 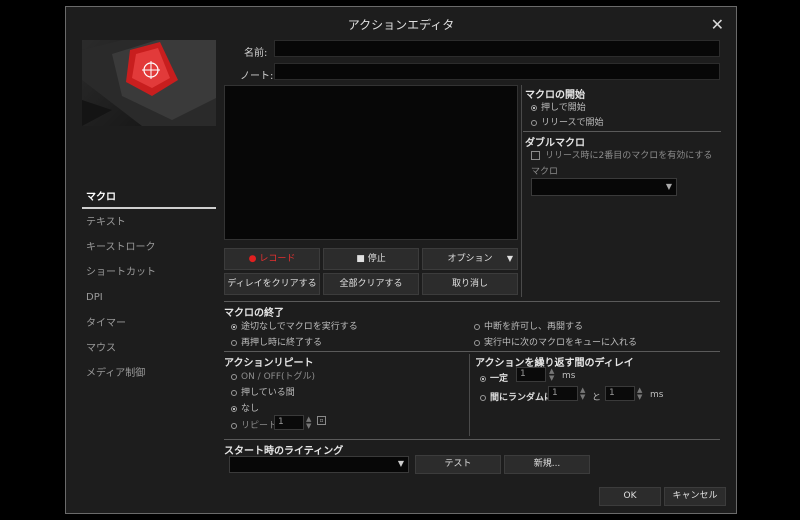 What do you see at coordinates (256, 53) in the screenshot?
I see `name-label: 名前:` at bounding box center [256, 53].